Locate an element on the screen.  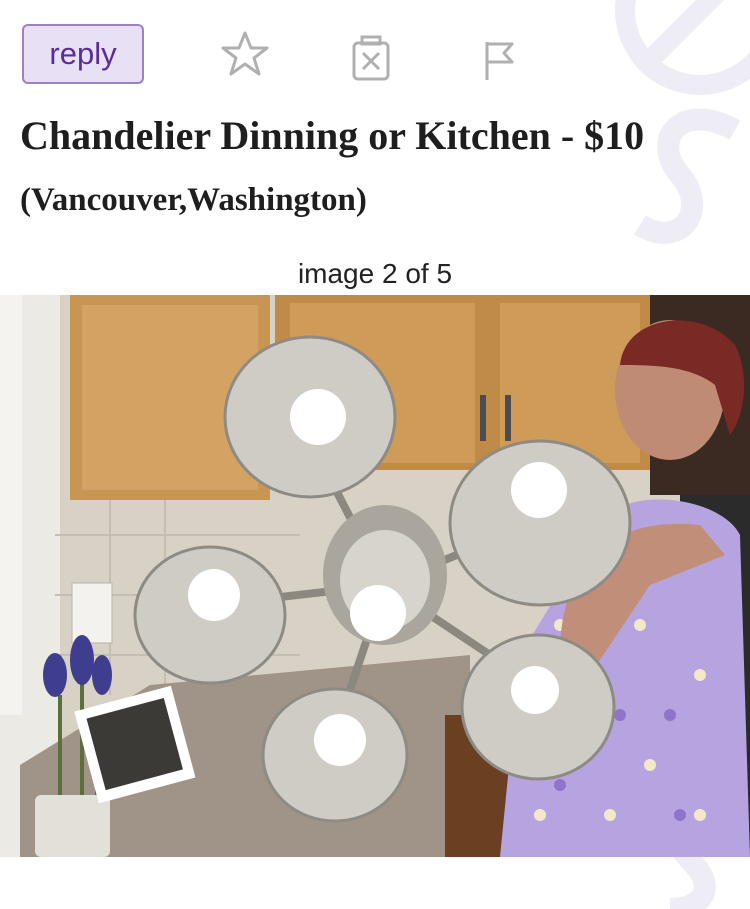
image-counter: image 2 of 5 is located at coordinates (375, 273).